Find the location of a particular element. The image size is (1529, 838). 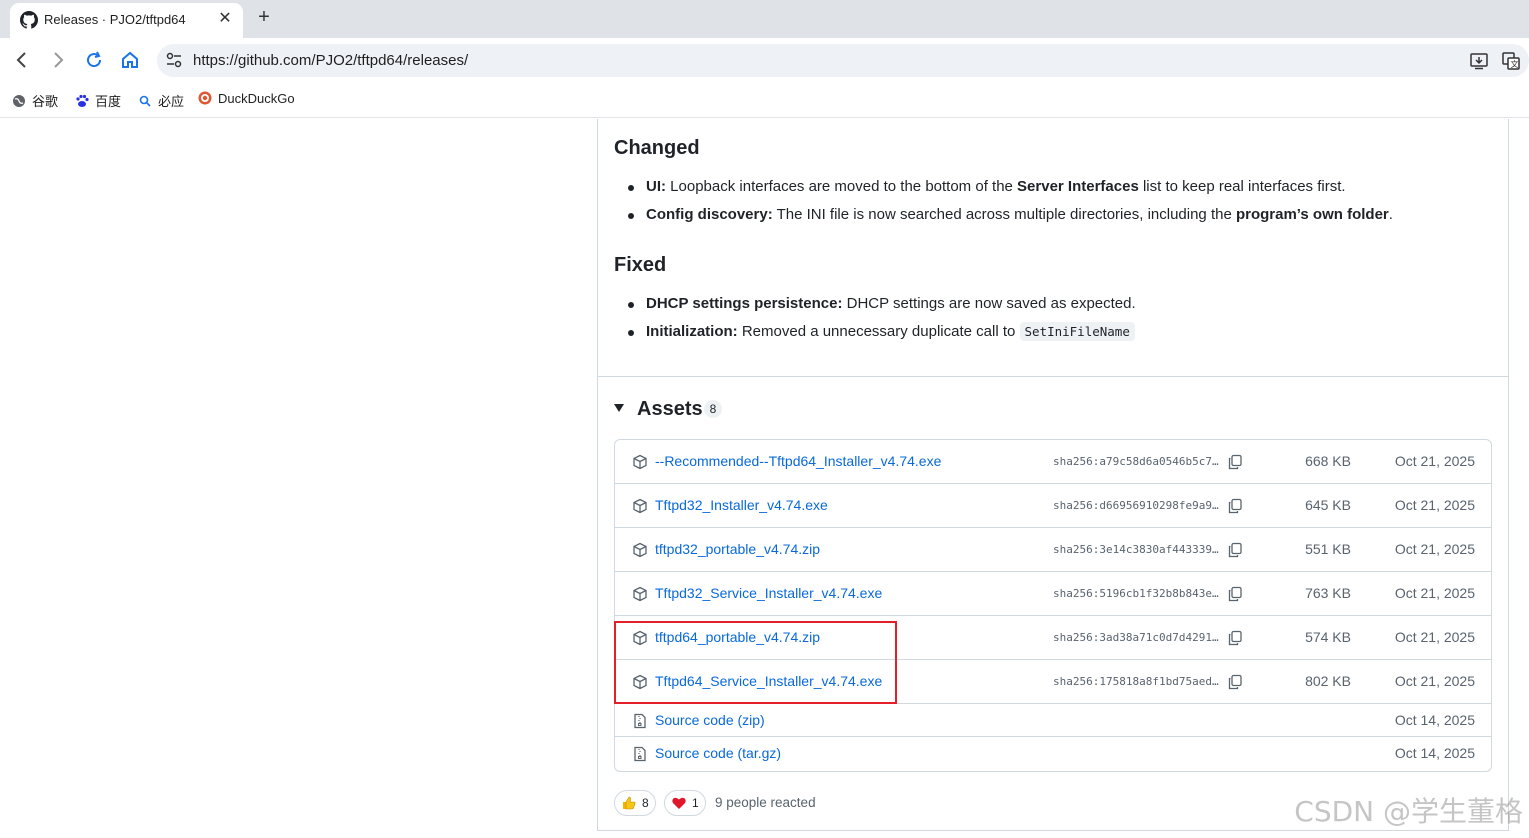

reactions-summary: 9 people reacted is located at coordinates (765, 802).